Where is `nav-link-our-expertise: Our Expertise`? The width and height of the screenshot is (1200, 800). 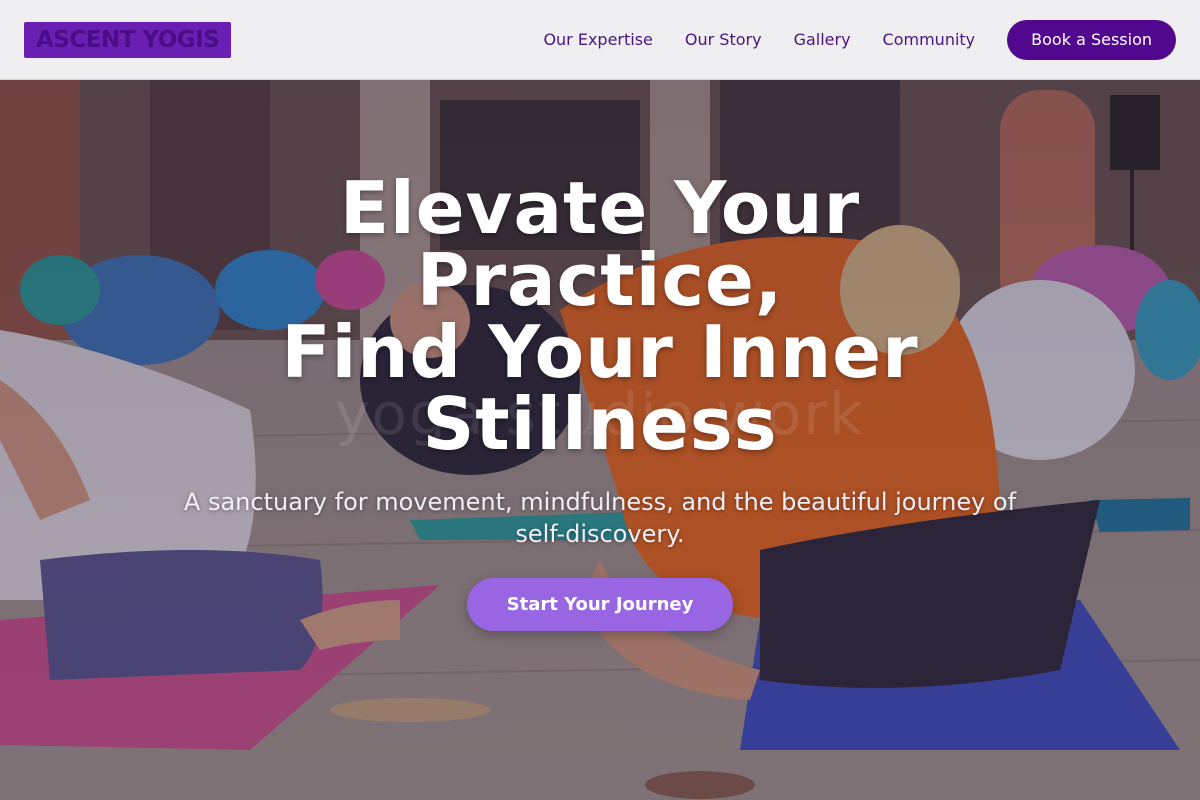 nav-link-our-expertise: Our Expertise is located at coordinates (597, 39).